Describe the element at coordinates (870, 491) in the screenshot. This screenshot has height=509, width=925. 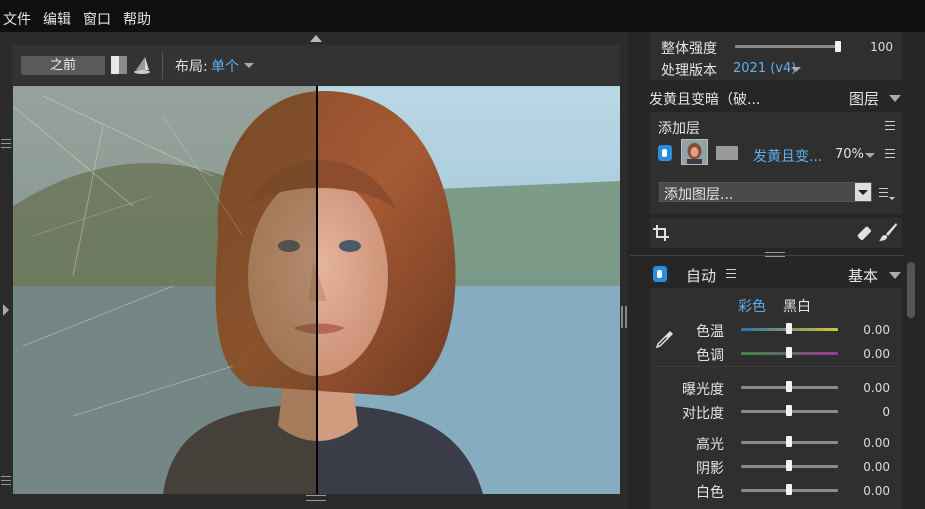
I see `whites-value: 0.00` at that location.